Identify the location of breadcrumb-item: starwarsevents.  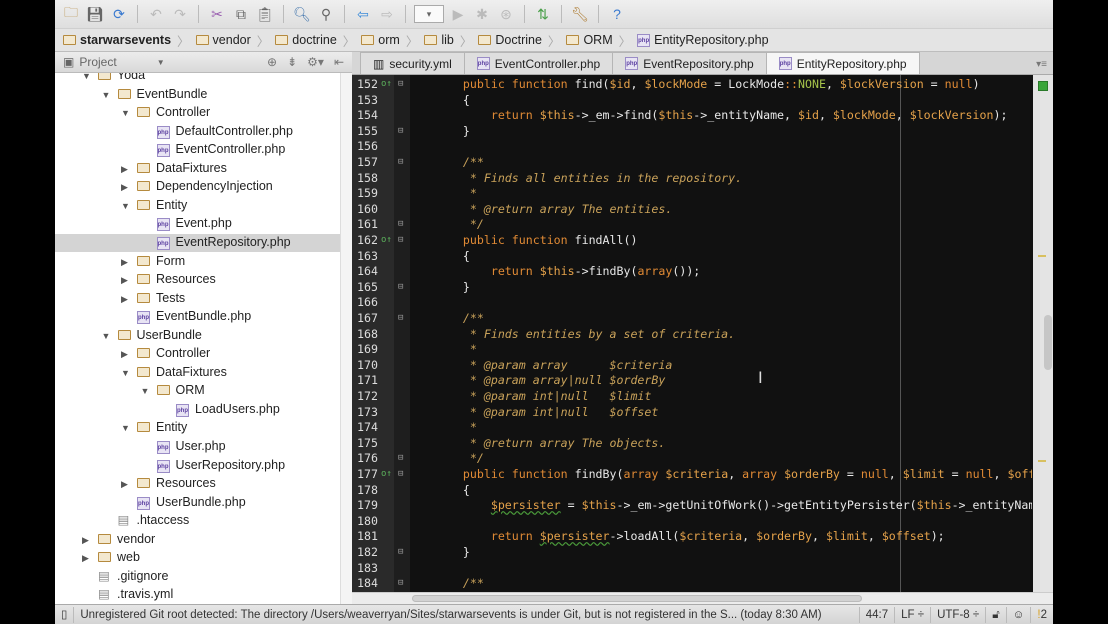
(120, 40).